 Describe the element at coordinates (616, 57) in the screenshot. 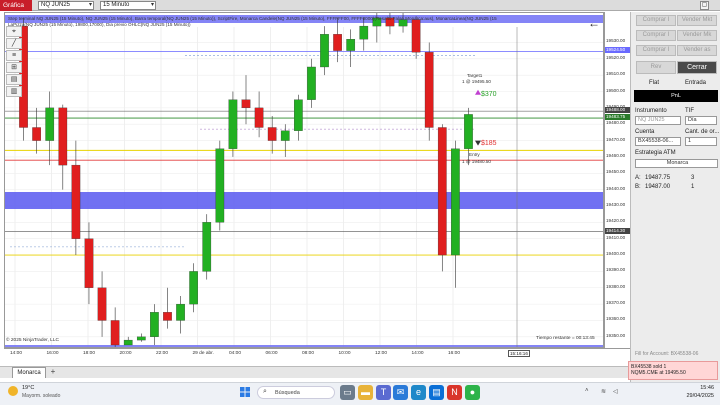

I see `price-tick-label: 19520.00` at that location.